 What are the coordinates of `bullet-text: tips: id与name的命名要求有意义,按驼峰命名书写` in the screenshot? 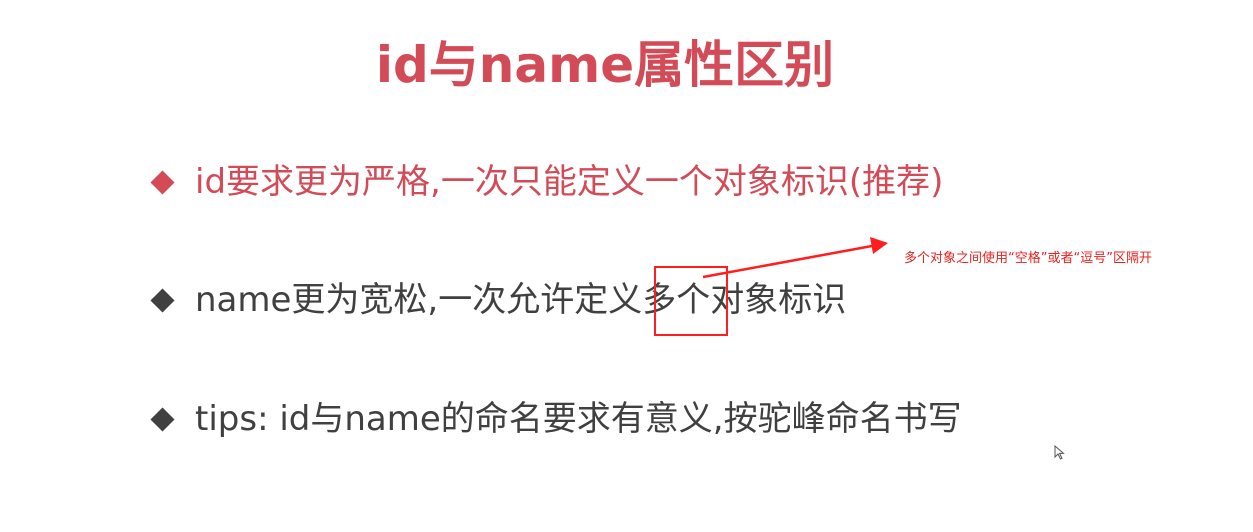 It's located at (578, 419).